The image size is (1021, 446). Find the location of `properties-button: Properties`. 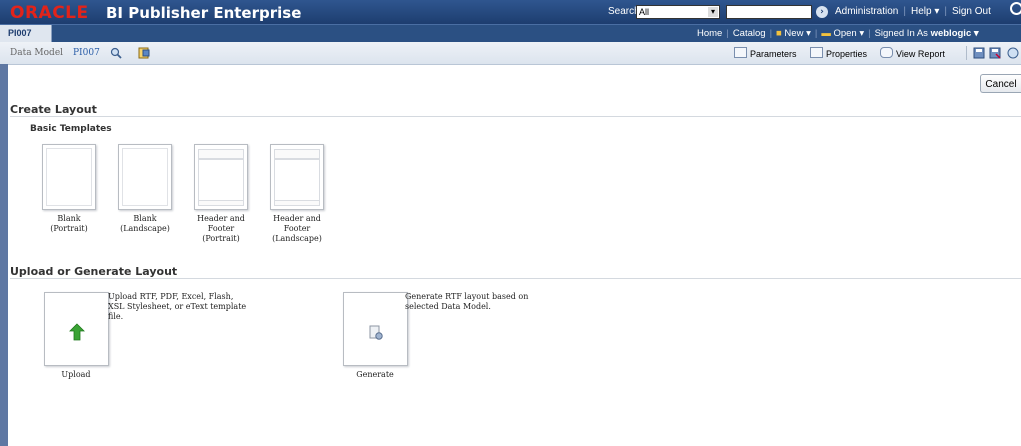

properties-button: Properties is located at coordinates (838, 53).